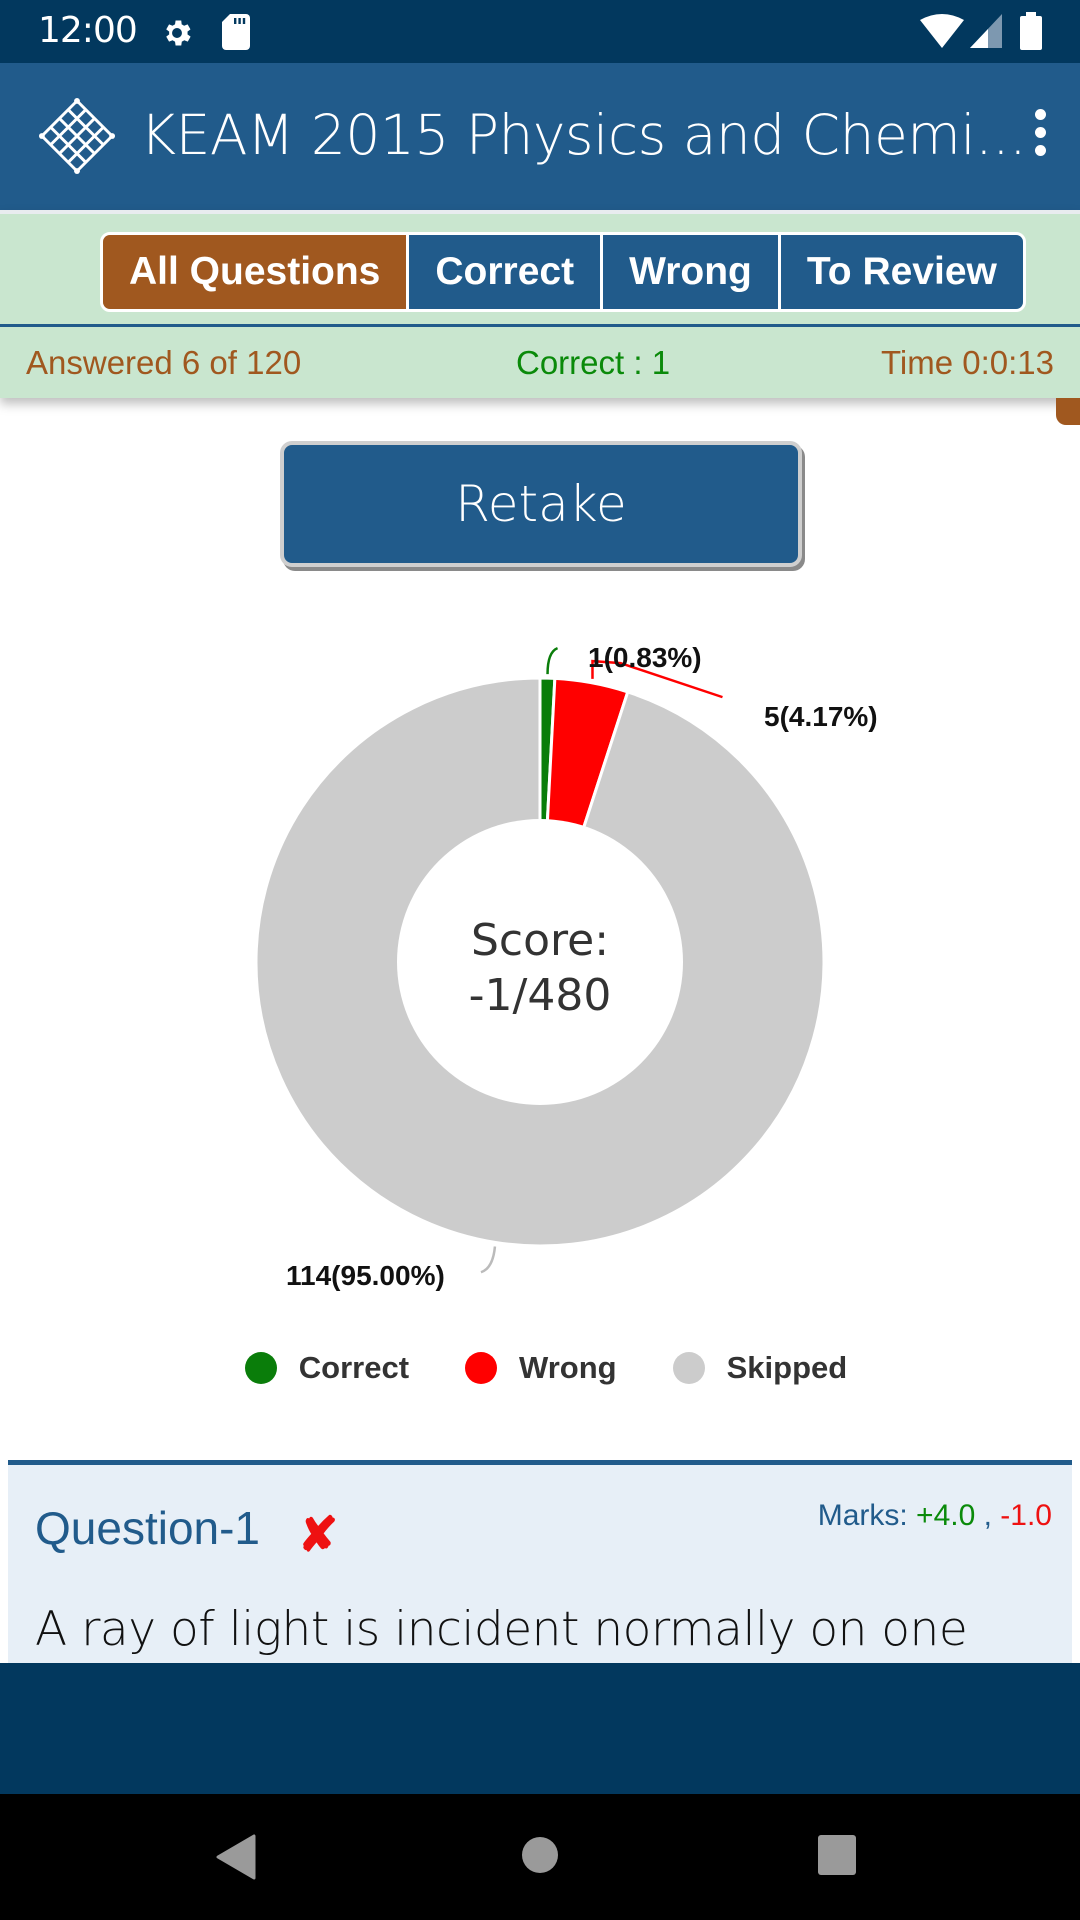 The image size is (1080, 1920). What do you see at coordinates (488, 1260) in the screenshot?
I see `leader-line-skipped` at bounding box center [488, 1260].